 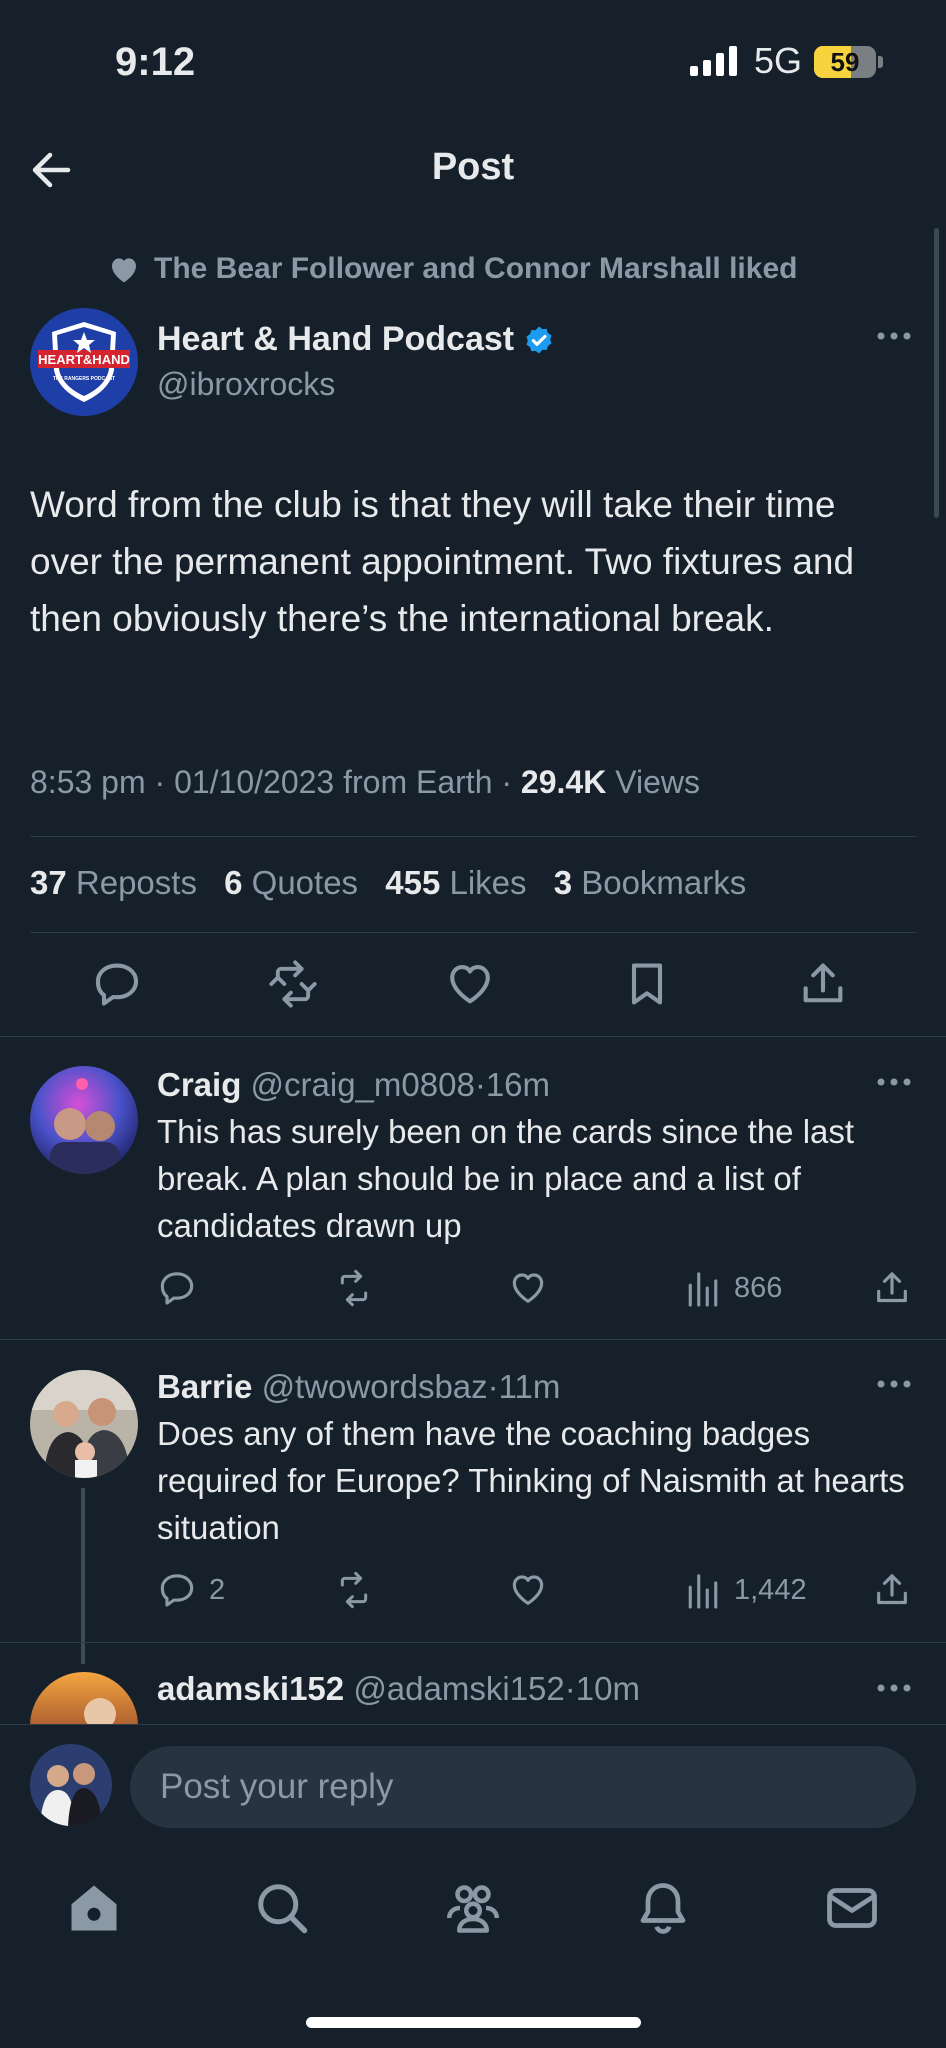 I want to click on reply-header: adamski152 @adamski152·10m, so click(x=398, y=1688).